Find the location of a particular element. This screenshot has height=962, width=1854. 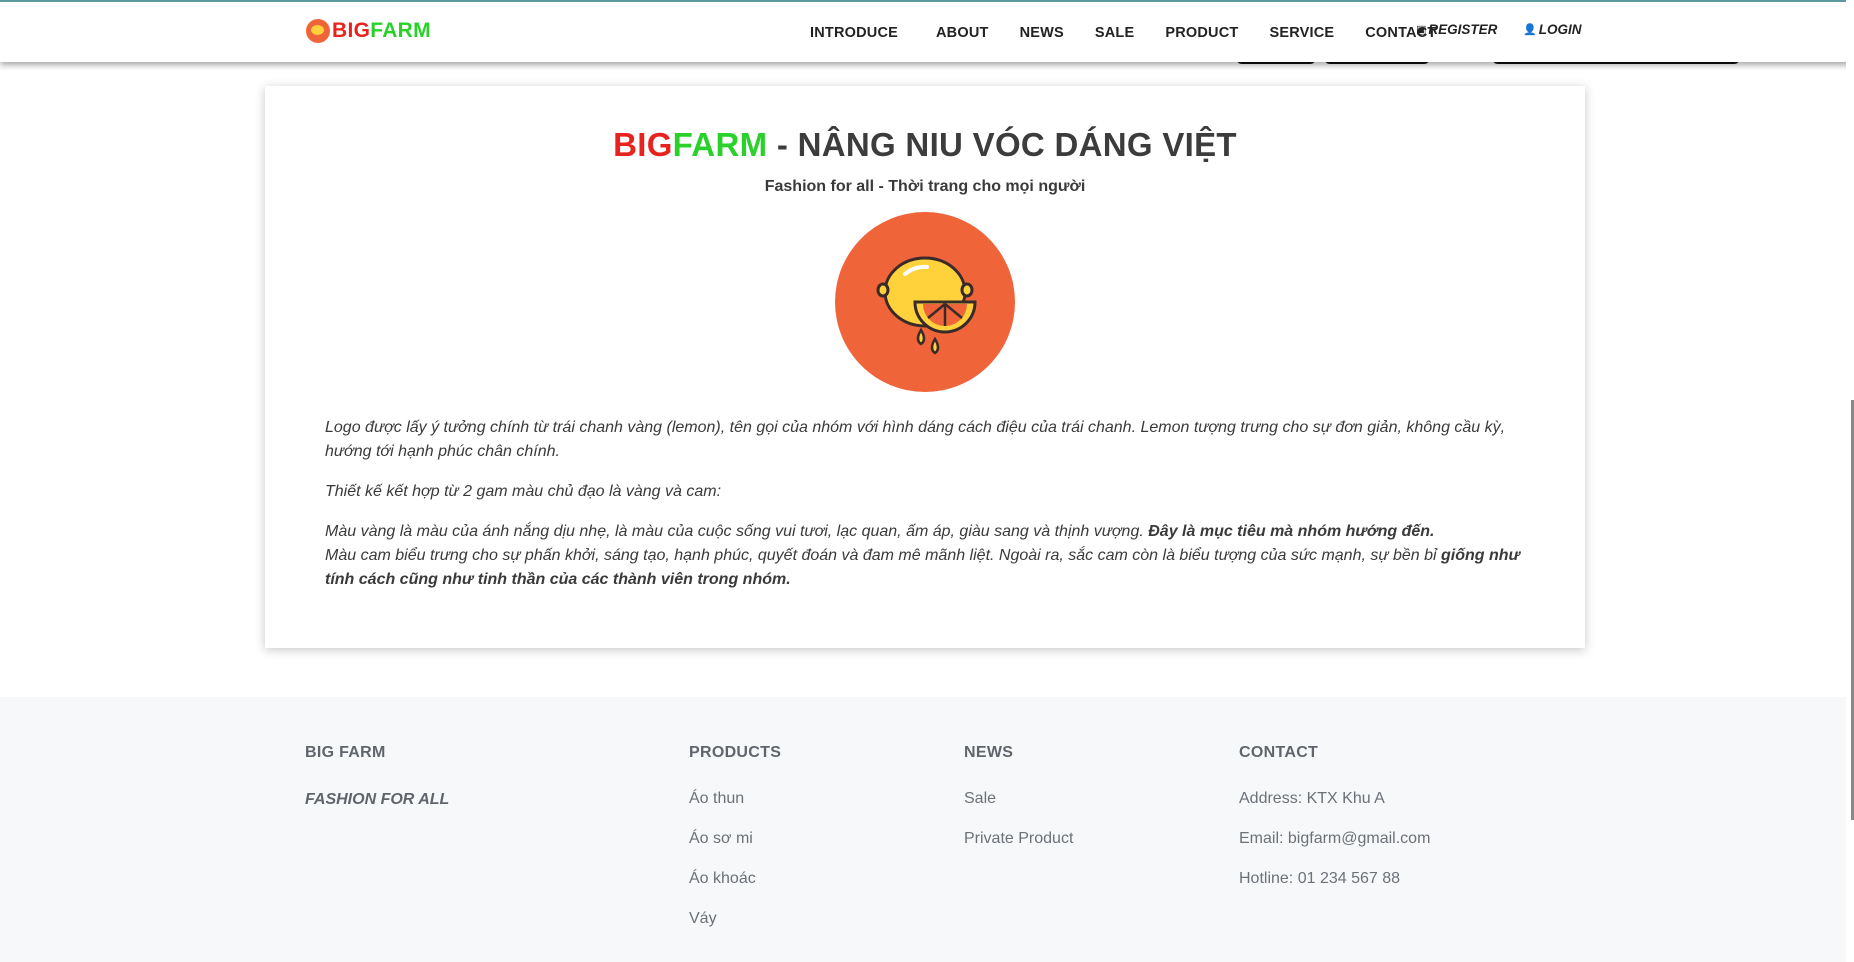

footer-news-column: NEWS Sale Private Product is located at coordinates (1018, 795).